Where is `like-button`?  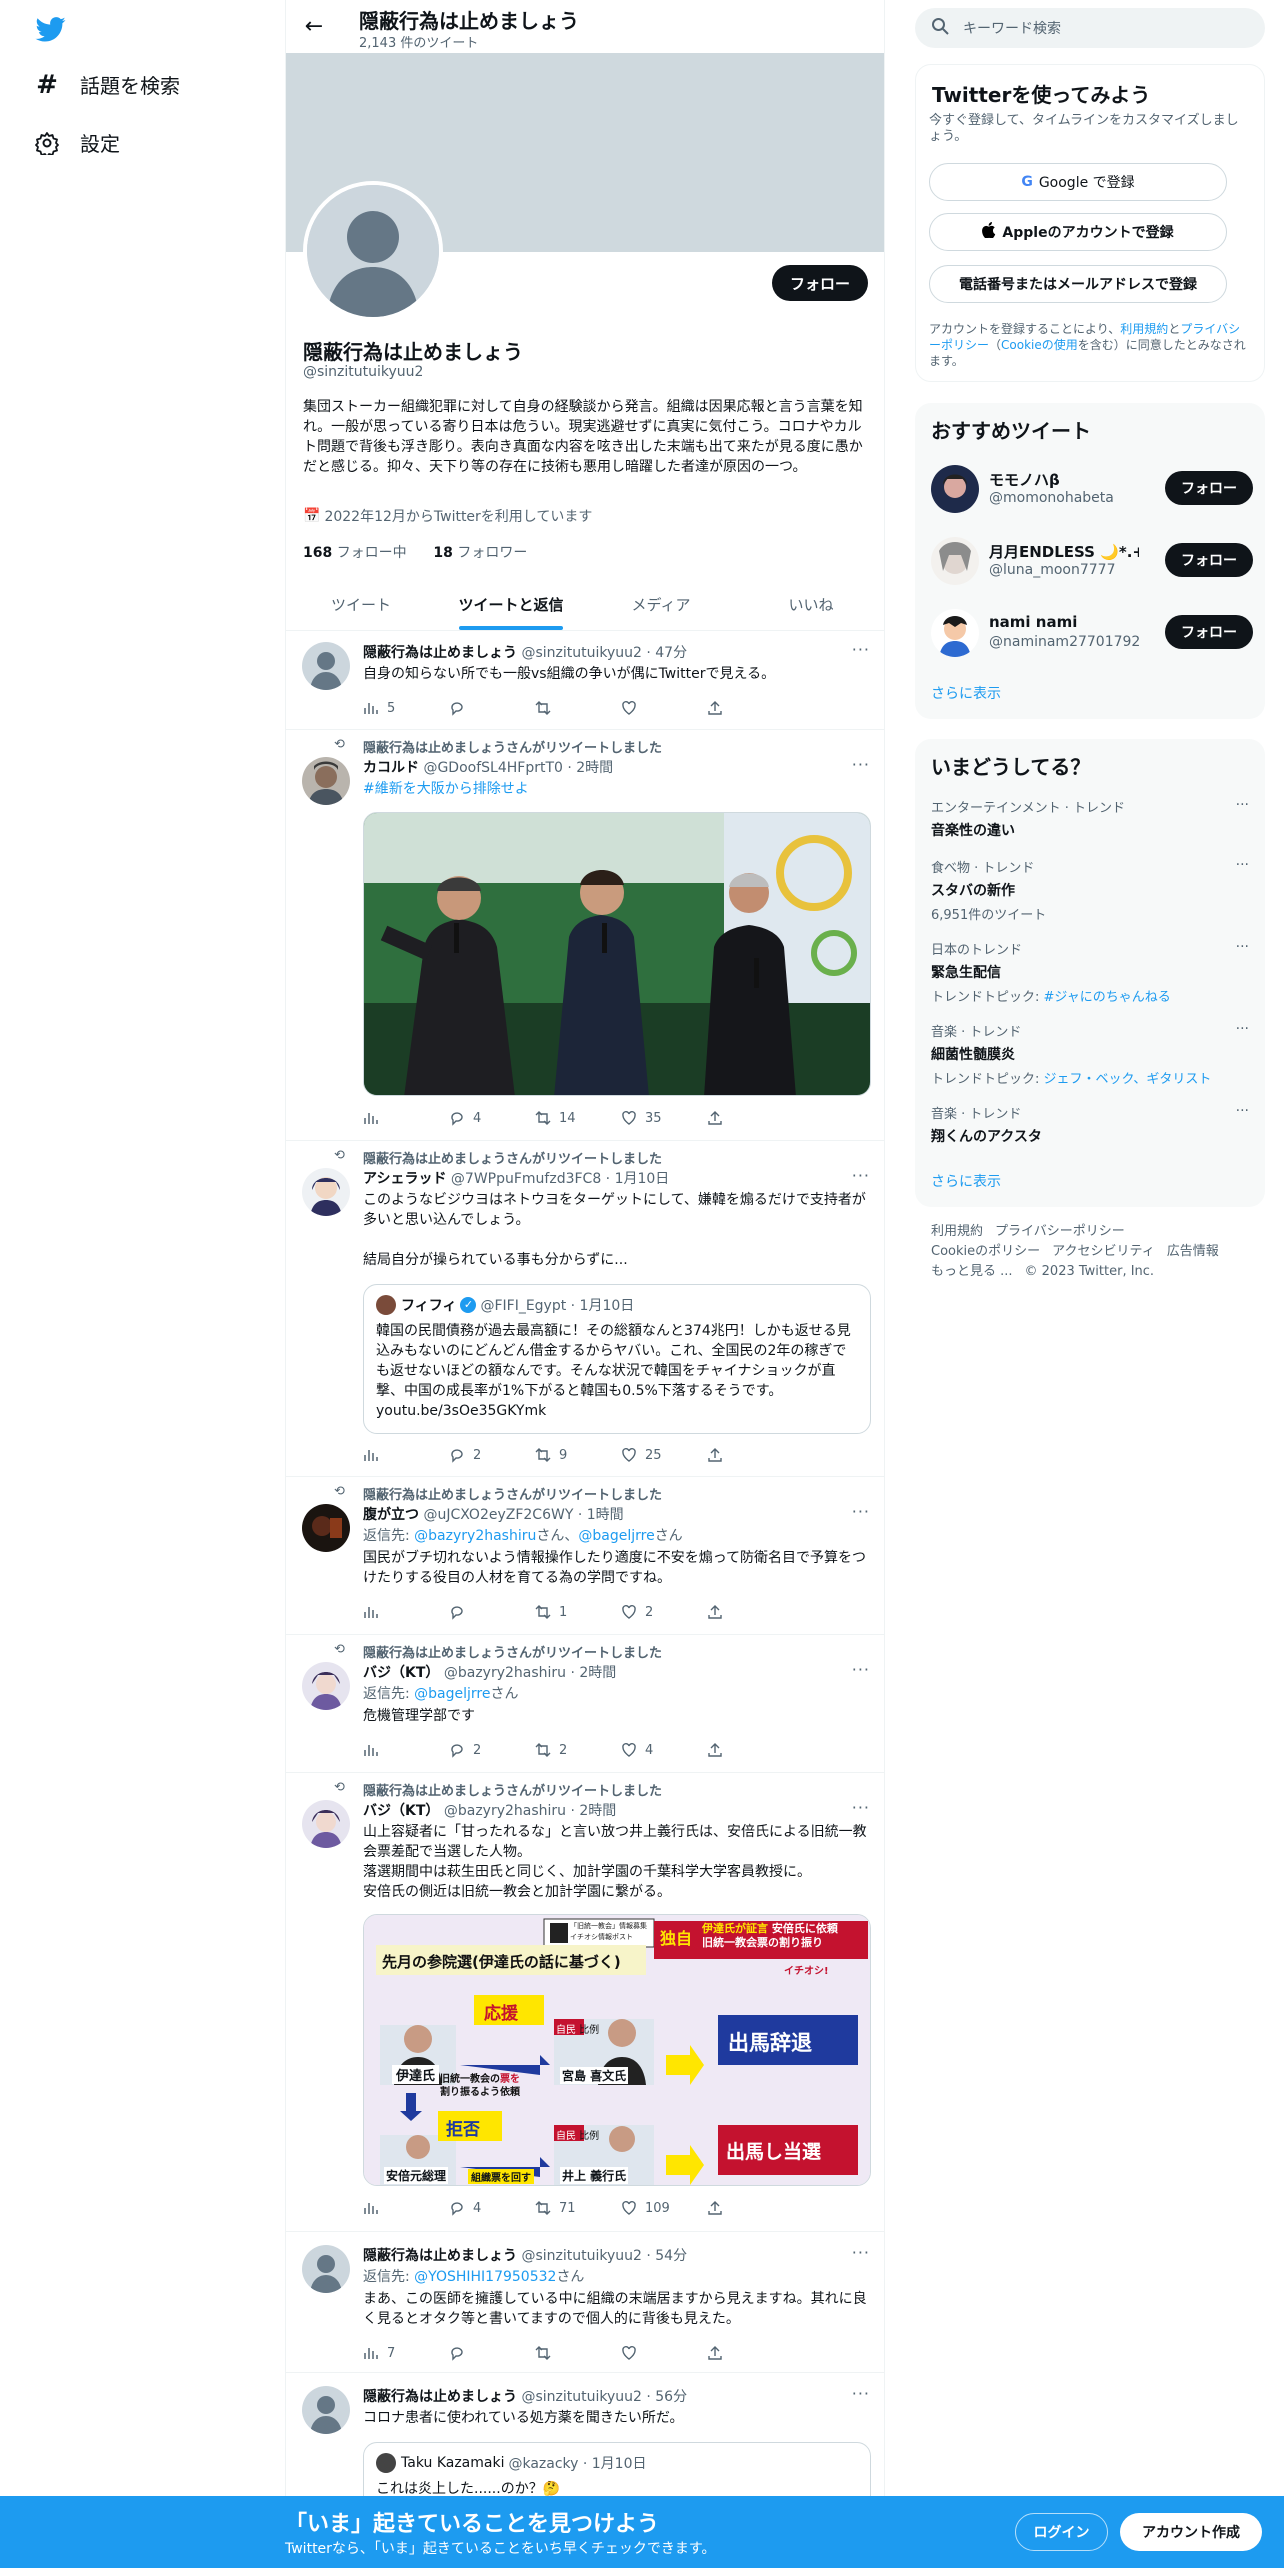 like-button is located at coordinates (664, 708).